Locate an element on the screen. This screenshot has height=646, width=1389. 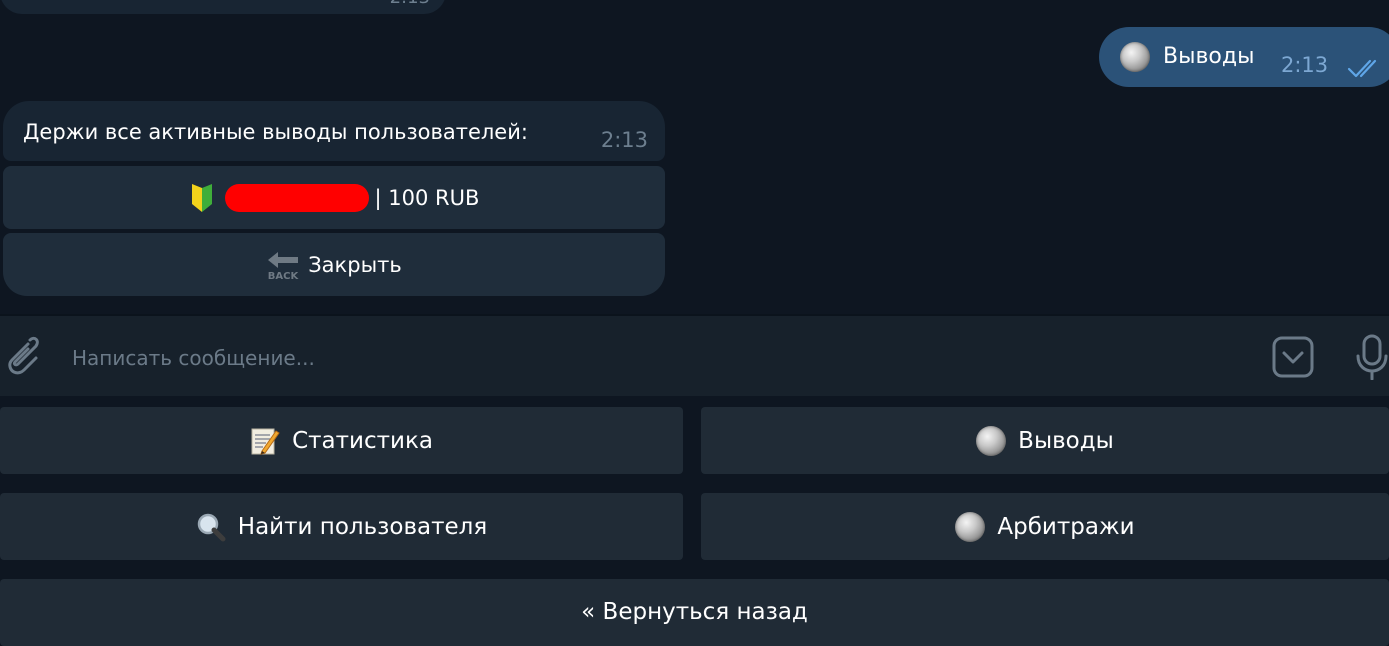
arbitrage-button: Арбитражи is located at coordinates (1045, 526).